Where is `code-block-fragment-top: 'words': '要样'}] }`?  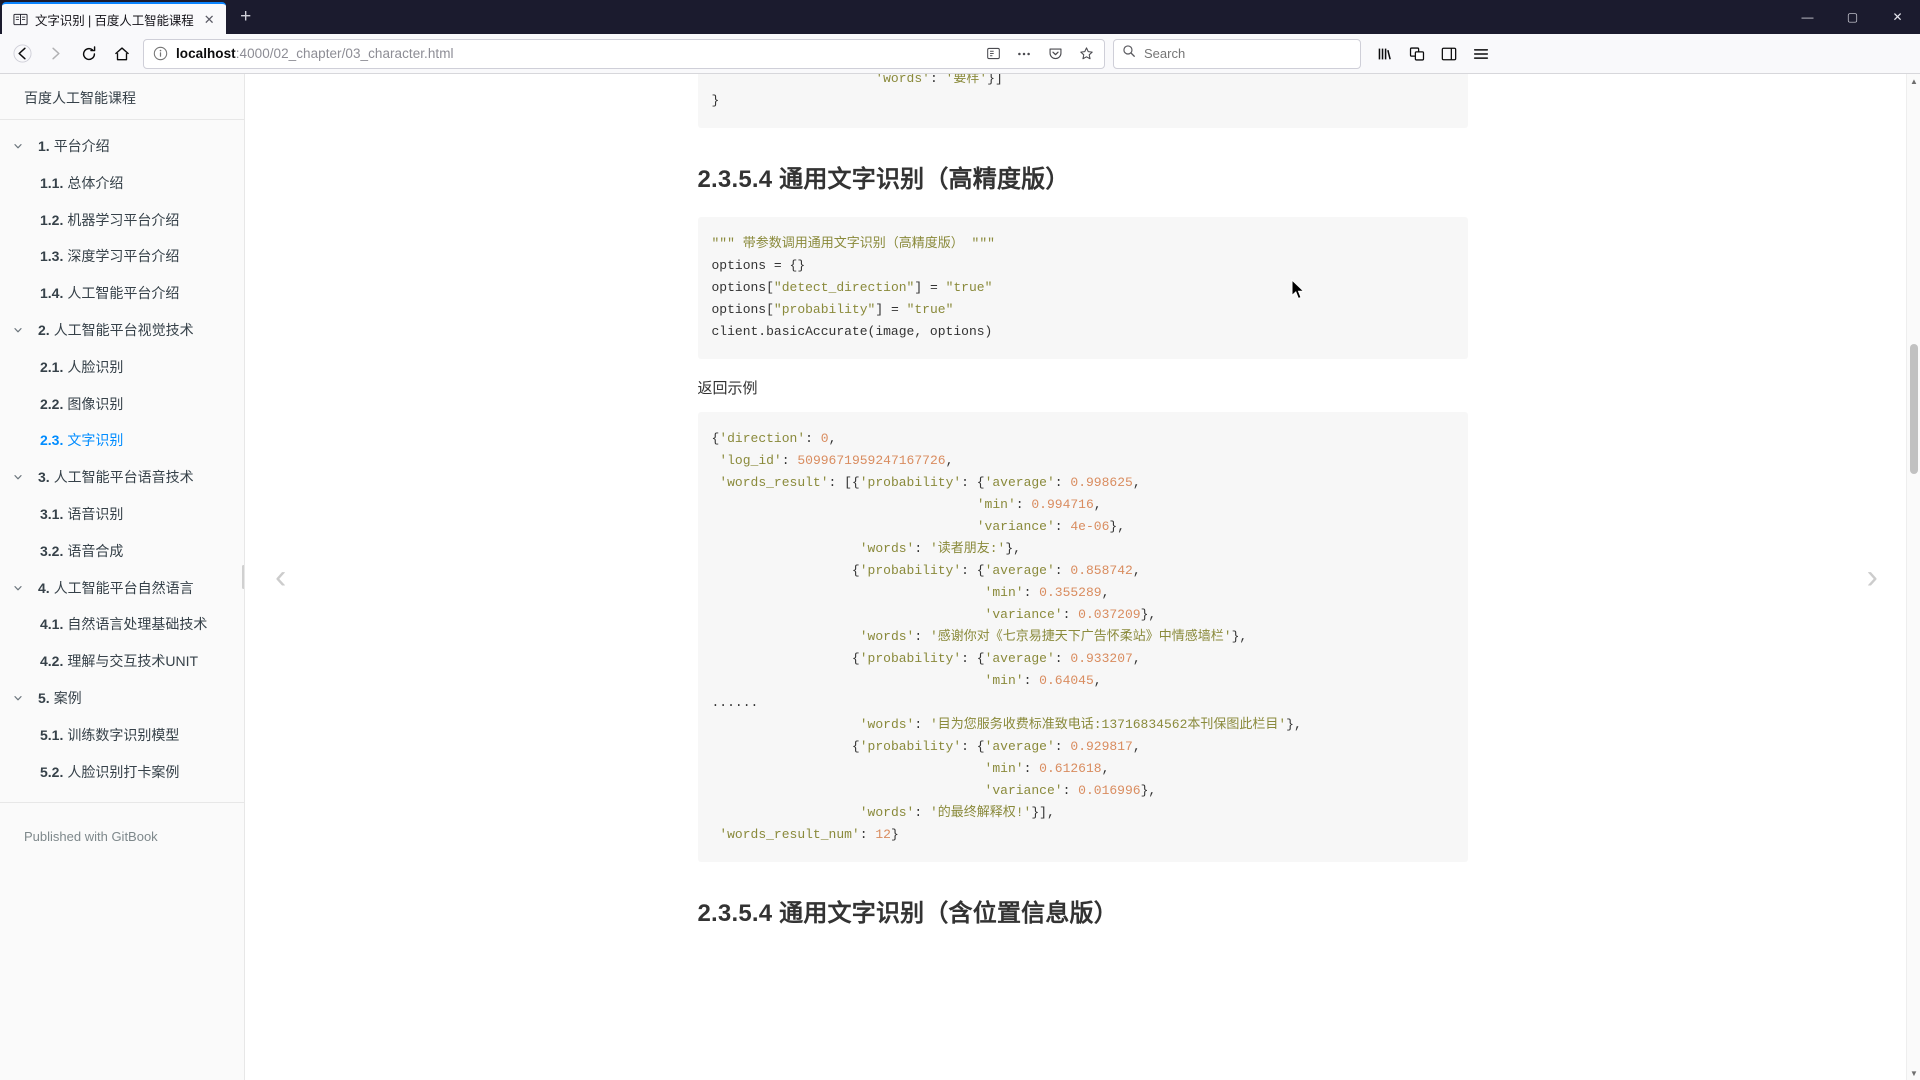 code-block-fragment-top: 'words': '要样'}] } is located at coordinates (1082, 101).